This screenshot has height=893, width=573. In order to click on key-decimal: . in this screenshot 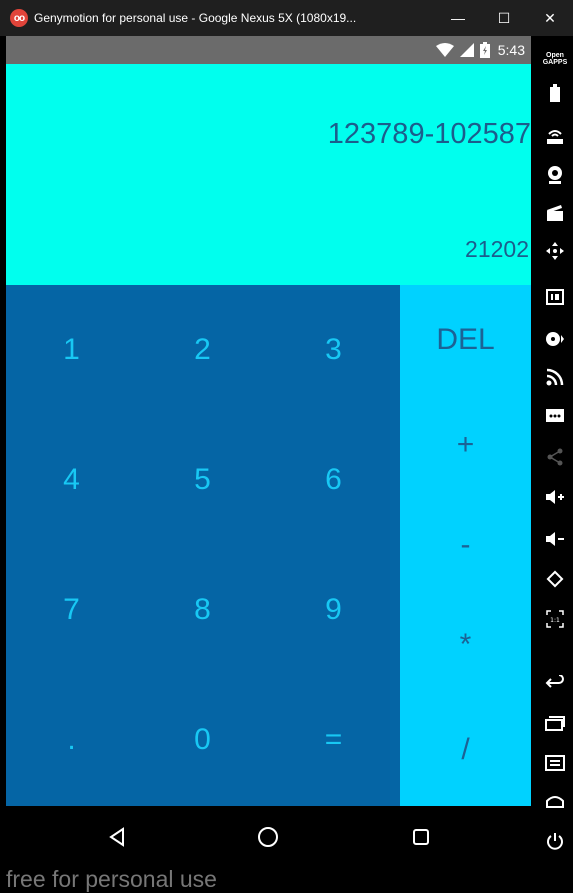, I will do `click(71, 740)`.